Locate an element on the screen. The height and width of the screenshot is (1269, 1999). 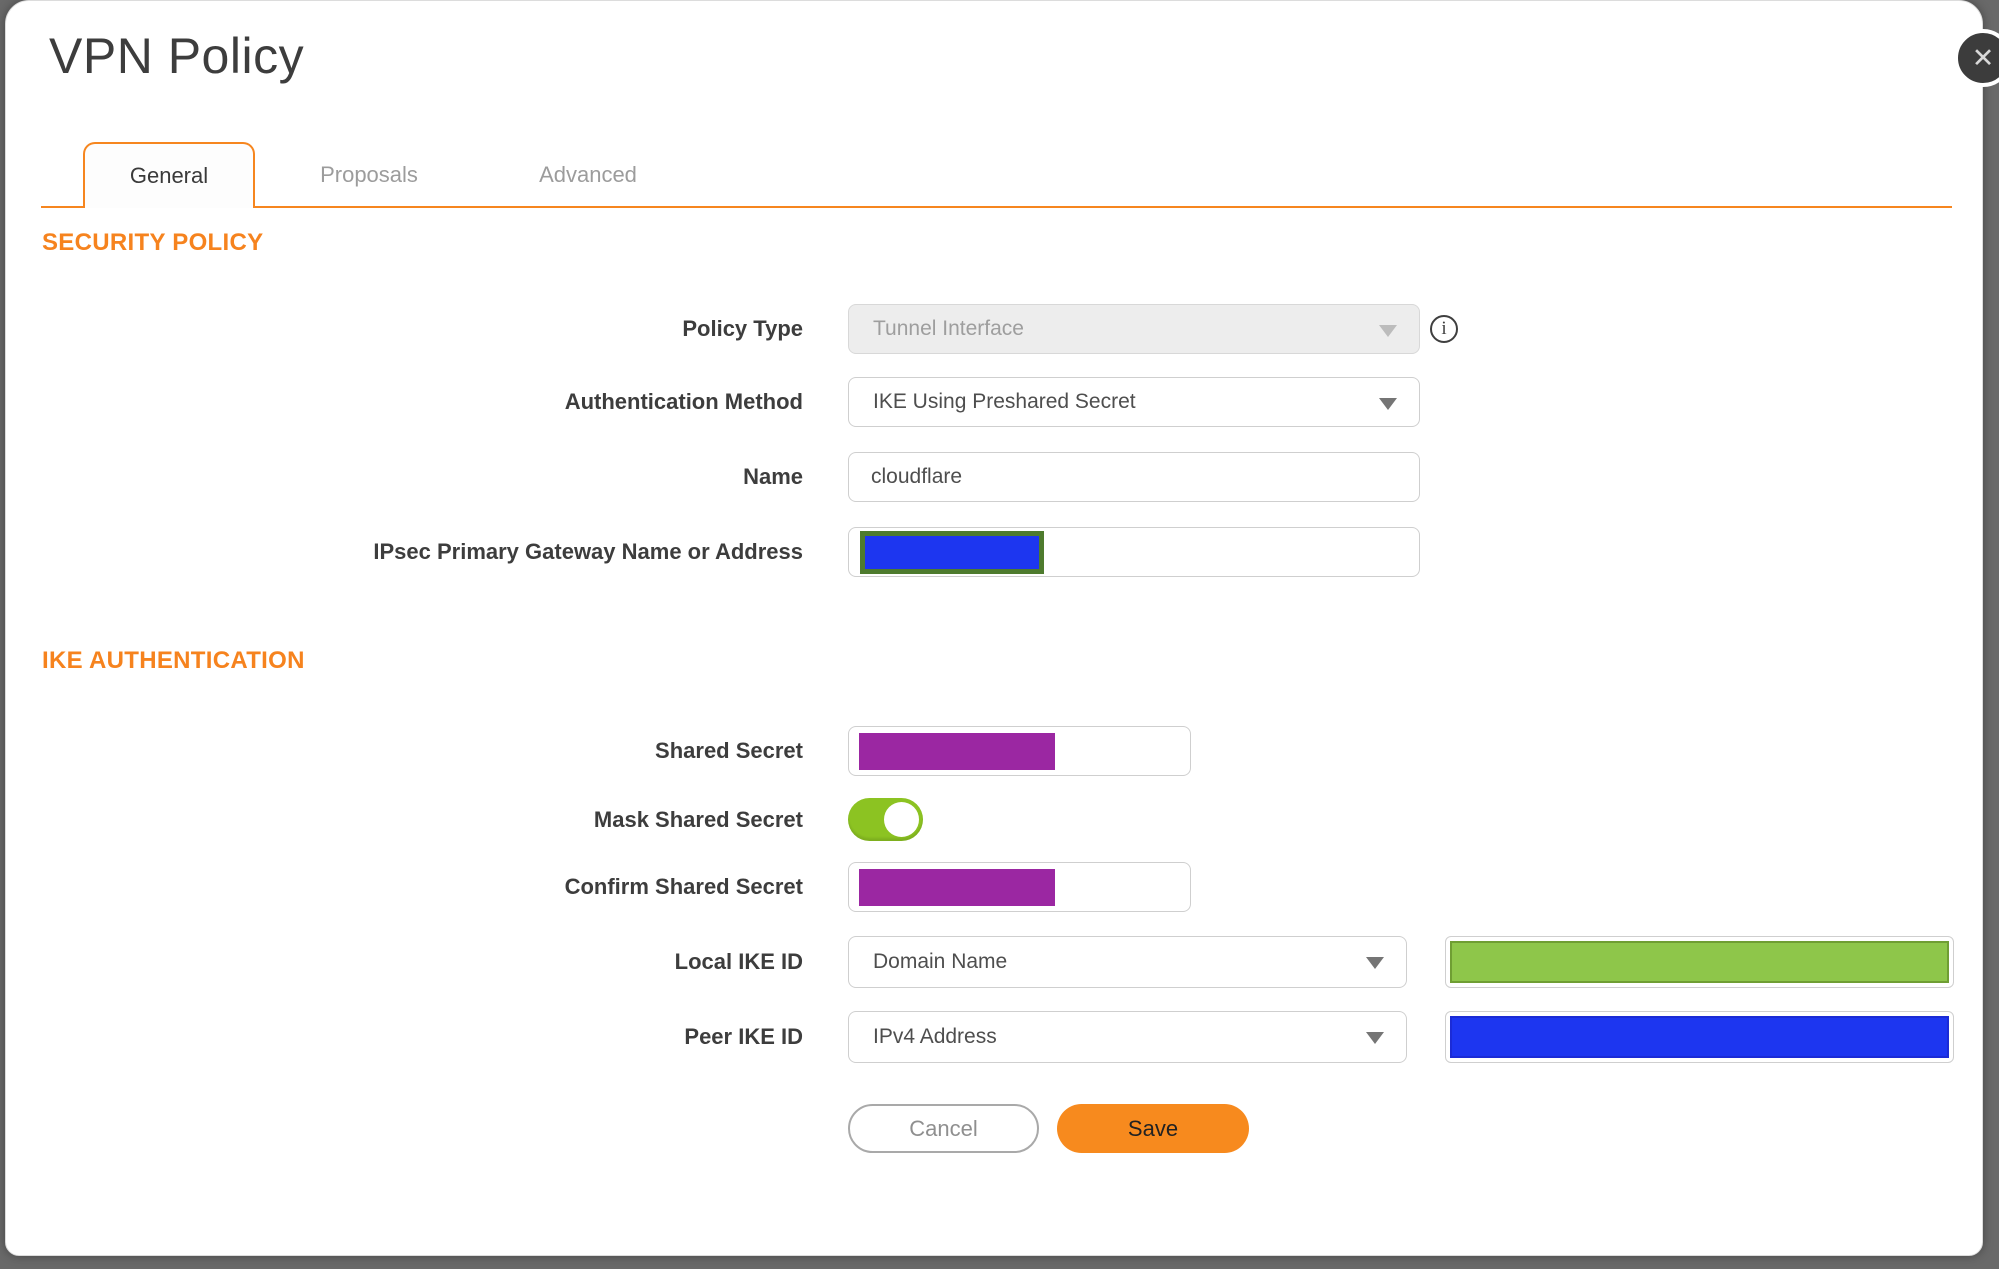
tab-advanced: Advanced is located at coordinates (588, 175).